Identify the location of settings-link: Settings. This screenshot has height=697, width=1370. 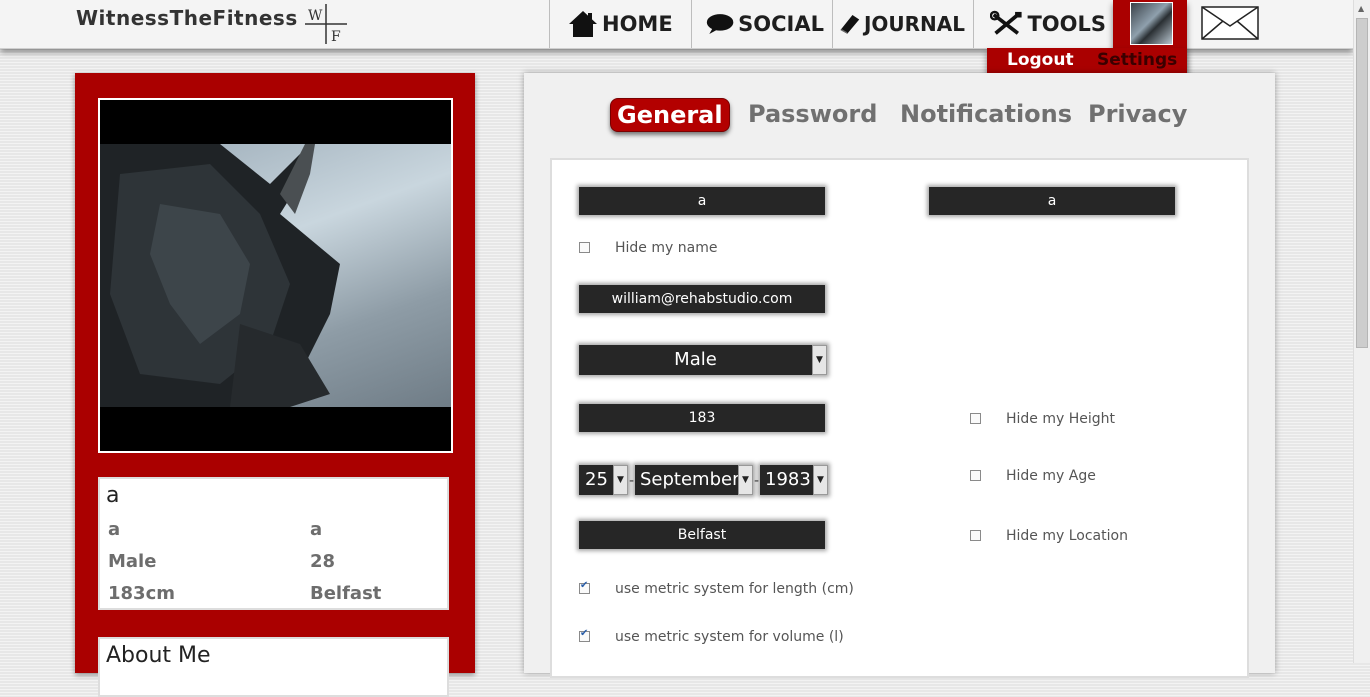
(1137, 60).